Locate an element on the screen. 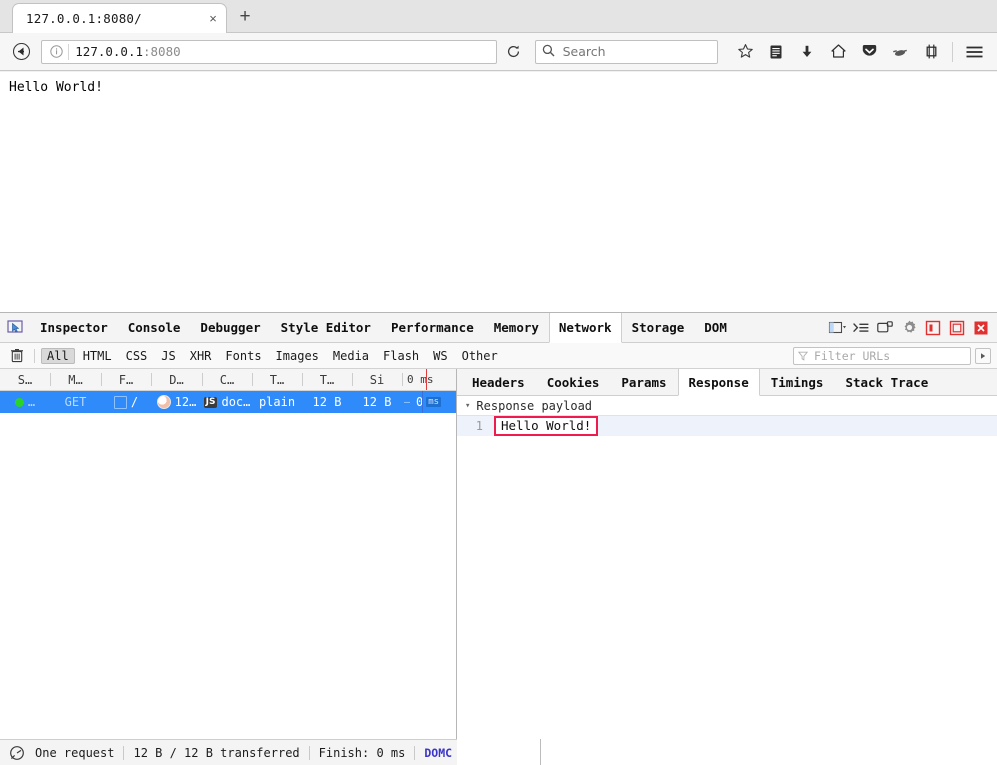  tab-storage: Storage is located at coordinates (658, 327).